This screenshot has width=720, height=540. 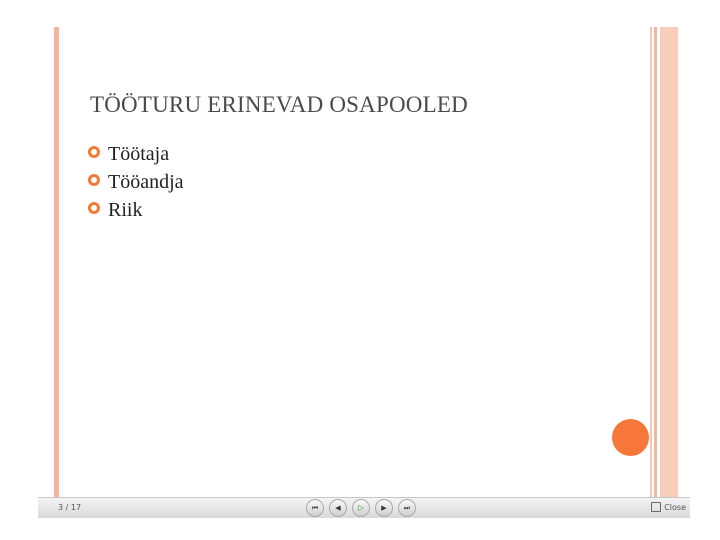 What do you see at coordinates (669, 262) in the screenshot?
I see `right-accent-band` at bounding box center [669, 262].